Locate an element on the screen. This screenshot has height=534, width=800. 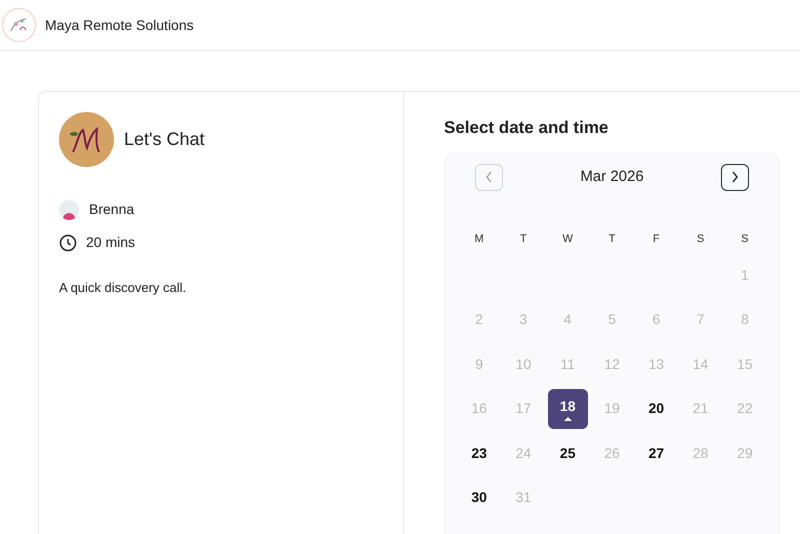
chevron-left-icon is located at coordinates (489, 177).